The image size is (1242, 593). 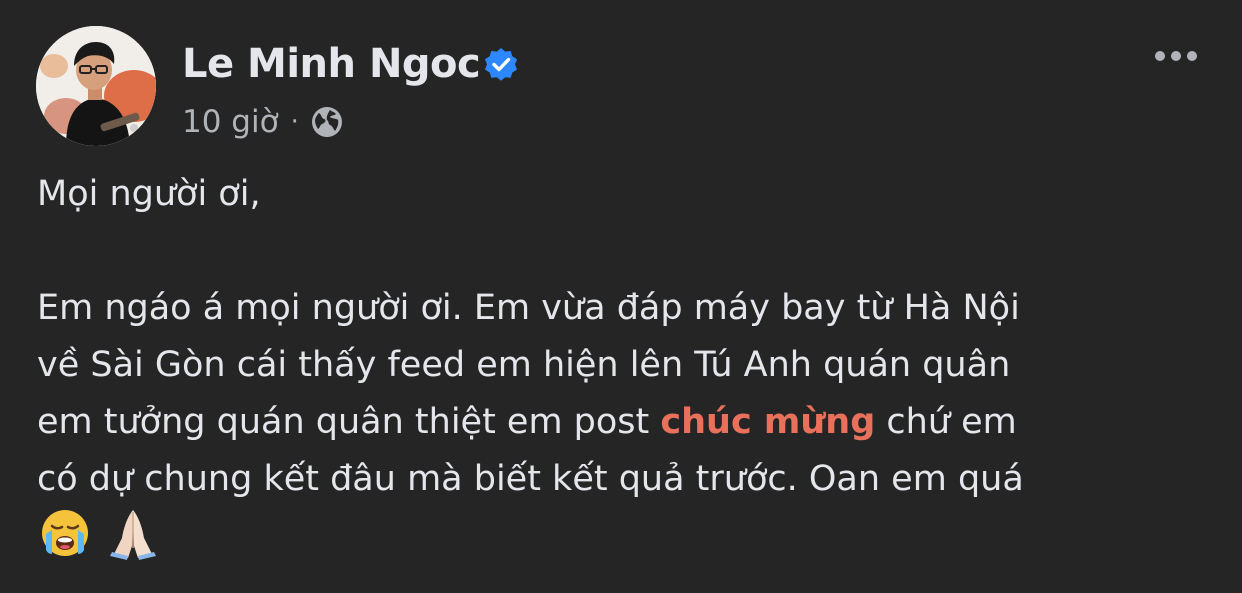 I want to click on loudly-crying-face-icon, so click(x=65, y=533).